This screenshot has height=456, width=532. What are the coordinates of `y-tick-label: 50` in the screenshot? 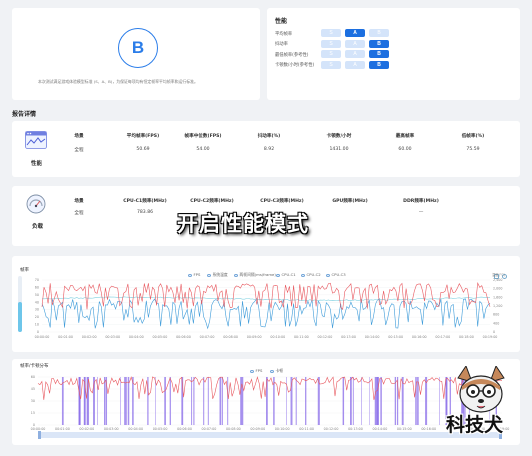 It's located at (37, 295).